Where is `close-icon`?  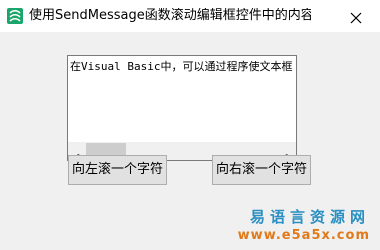 close-icon is located at coordinates (356, 16).